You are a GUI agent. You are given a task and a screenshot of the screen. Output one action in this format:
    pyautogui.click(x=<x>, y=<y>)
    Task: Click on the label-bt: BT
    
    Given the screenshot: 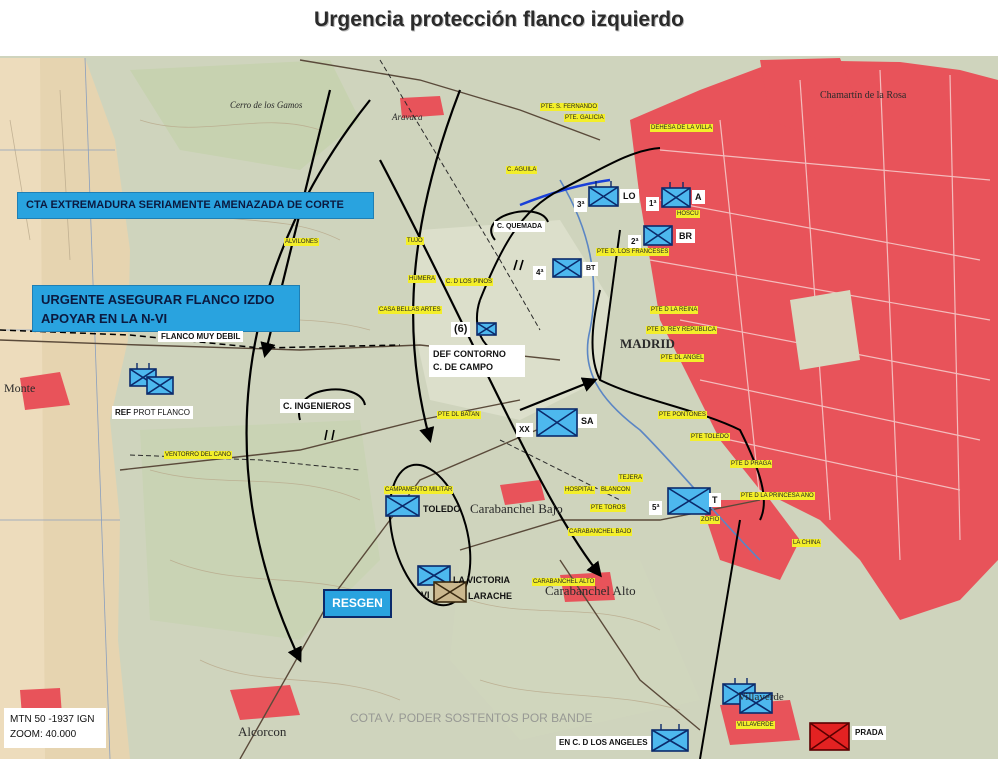 What is the action you would take?
    pyautogui.click(x=591, y=269)
    